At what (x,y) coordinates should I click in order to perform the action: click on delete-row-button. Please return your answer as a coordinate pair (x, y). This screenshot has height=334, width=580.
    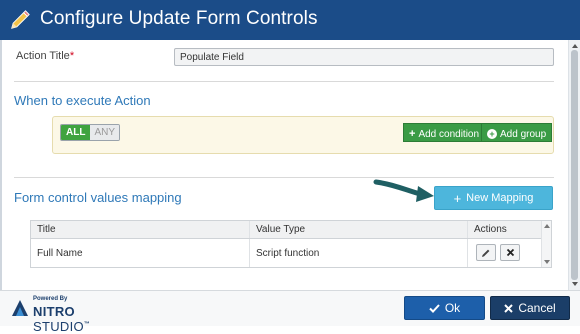
    Looking at the image, I should click on (510, 252).